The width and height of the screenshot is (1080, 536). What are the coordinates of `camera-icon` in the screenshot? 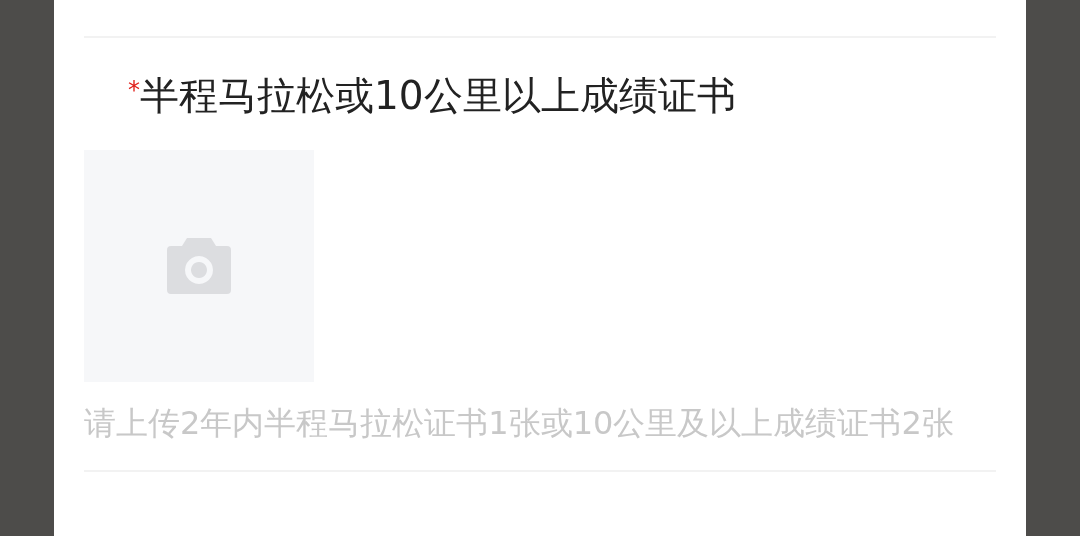 It's located at (199, 266).